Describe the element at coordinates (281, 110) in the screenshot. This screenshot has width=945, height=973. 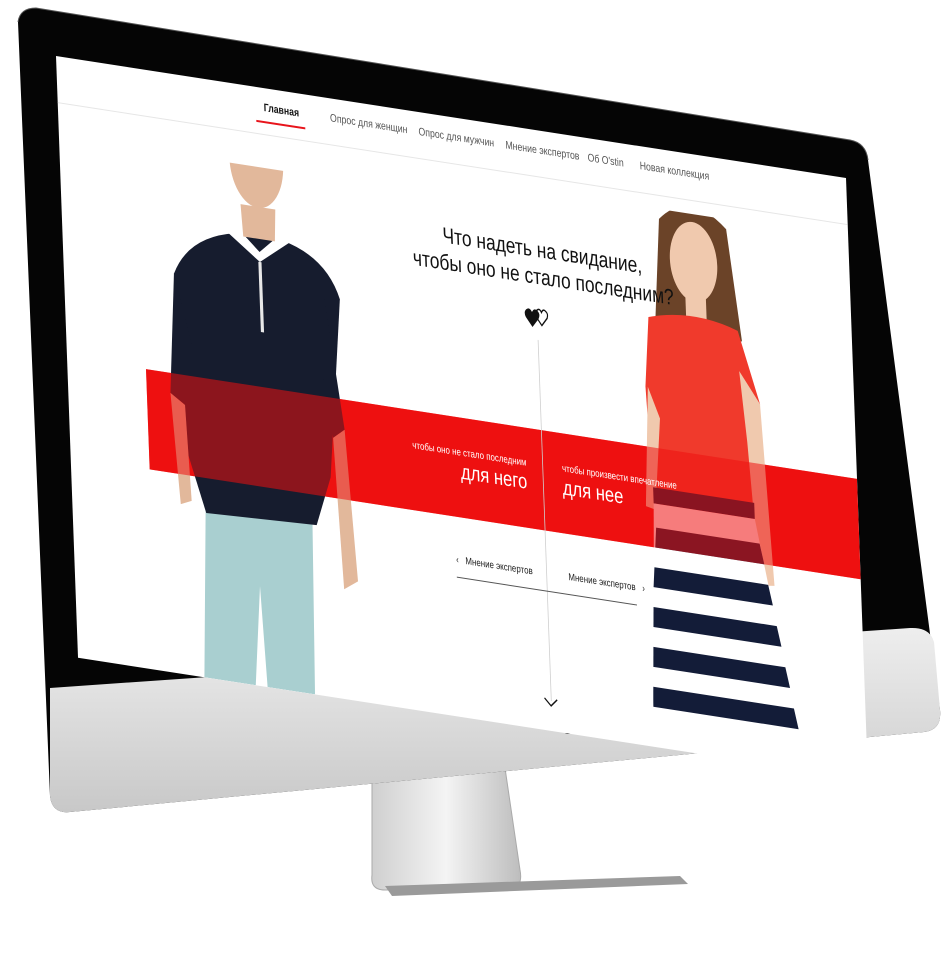
I see `nav-item-home: Главная` at that location.